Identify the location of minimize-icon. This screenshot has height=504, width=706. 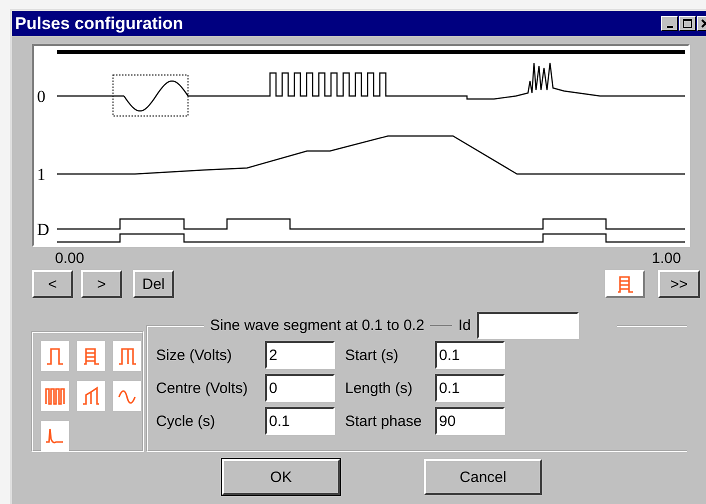
(669, 27).